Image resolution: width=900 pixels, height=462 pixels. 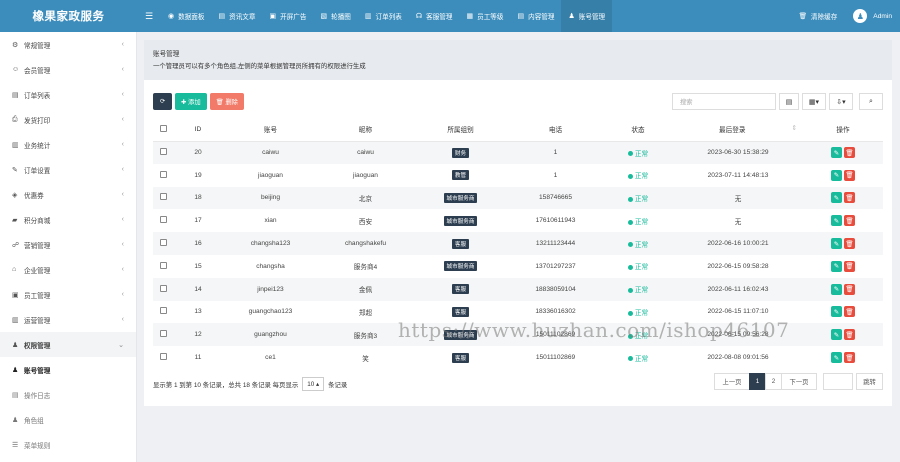 What do you see at coordinates (68, 44) in the screenshot?
I see `sidebar-item-0: ⚙ 常规管理 ‹` at bounding box center [68, 44].